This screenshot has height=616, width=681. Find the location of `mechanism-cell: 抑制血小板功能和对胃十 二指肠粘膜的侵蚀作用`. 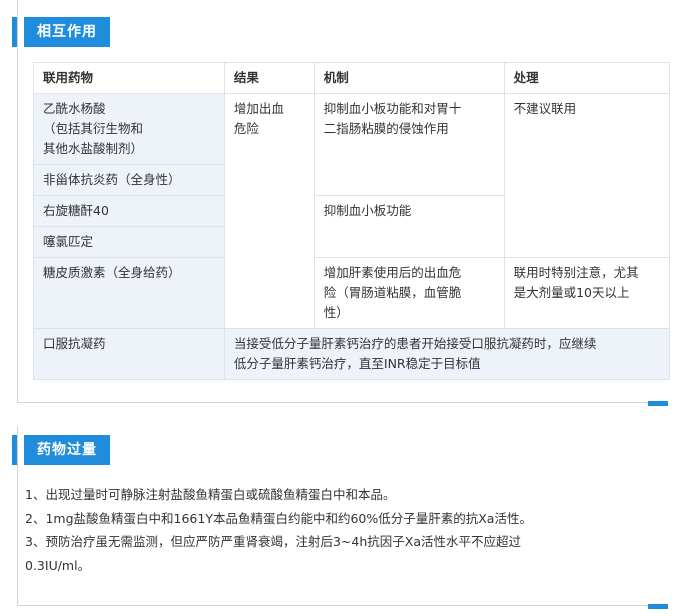

mechanism-cell: 抑制血小板功能和对胃十 二指肠粘膜的侵蚀作用 is located at coordinates (409, 144).